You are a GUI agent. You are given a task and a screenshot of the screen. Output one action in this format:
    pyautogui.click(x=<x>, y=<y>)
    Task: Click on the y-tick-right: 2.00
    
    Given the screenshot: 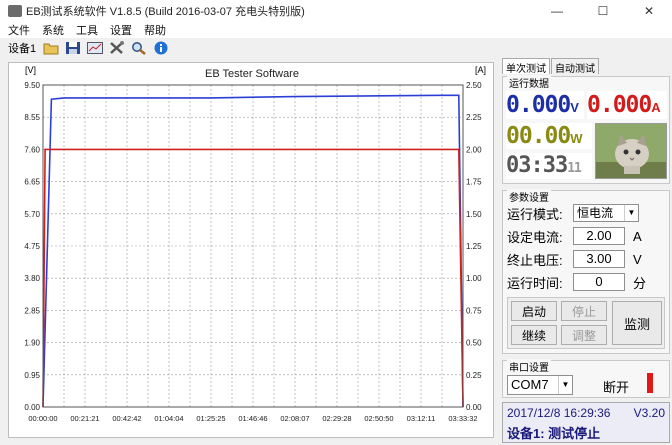 What is the action you would take?
    pyautogui.click(x=474, y=149)
    